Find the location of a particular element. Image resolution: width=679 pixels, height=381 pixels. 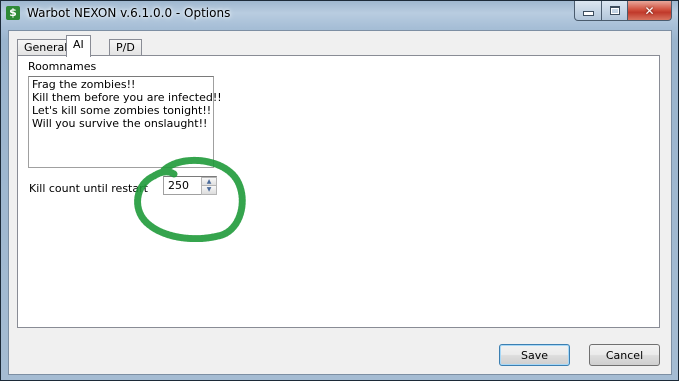

caption-buttons: ✕ is located at coordinates (623, 11).